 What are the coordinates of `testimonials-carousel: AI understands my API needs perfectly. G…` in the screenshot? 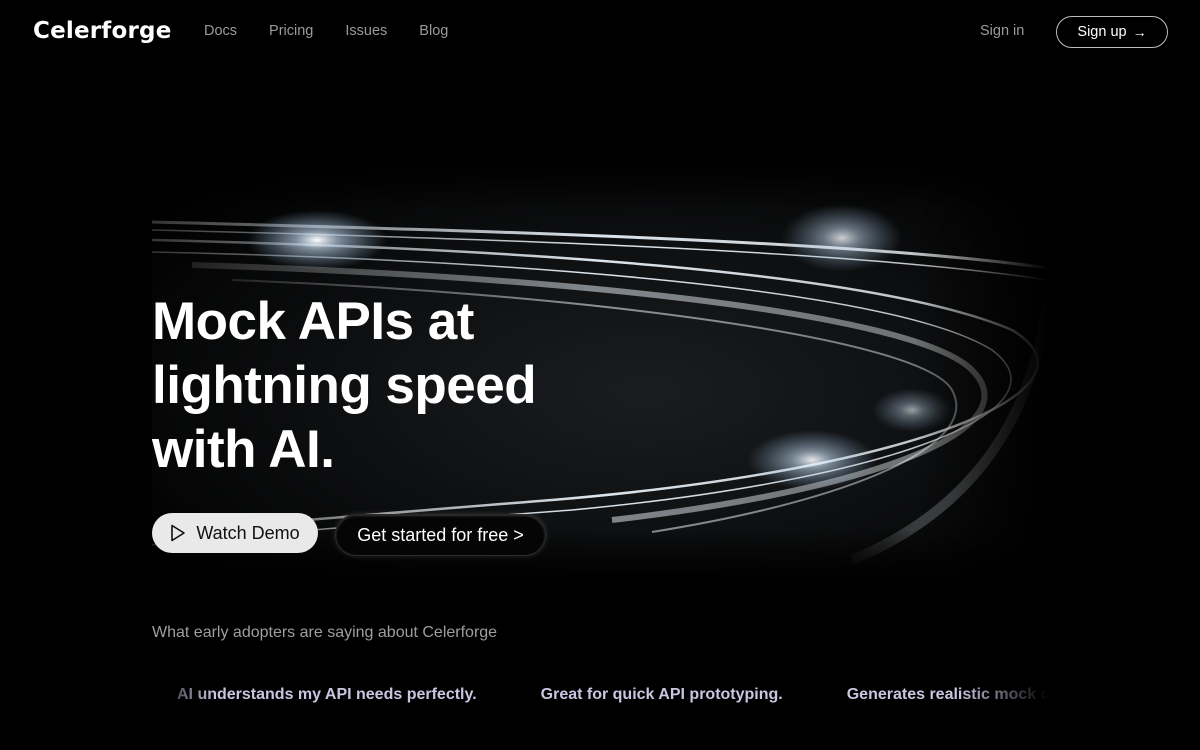 It's located at (600, 698).